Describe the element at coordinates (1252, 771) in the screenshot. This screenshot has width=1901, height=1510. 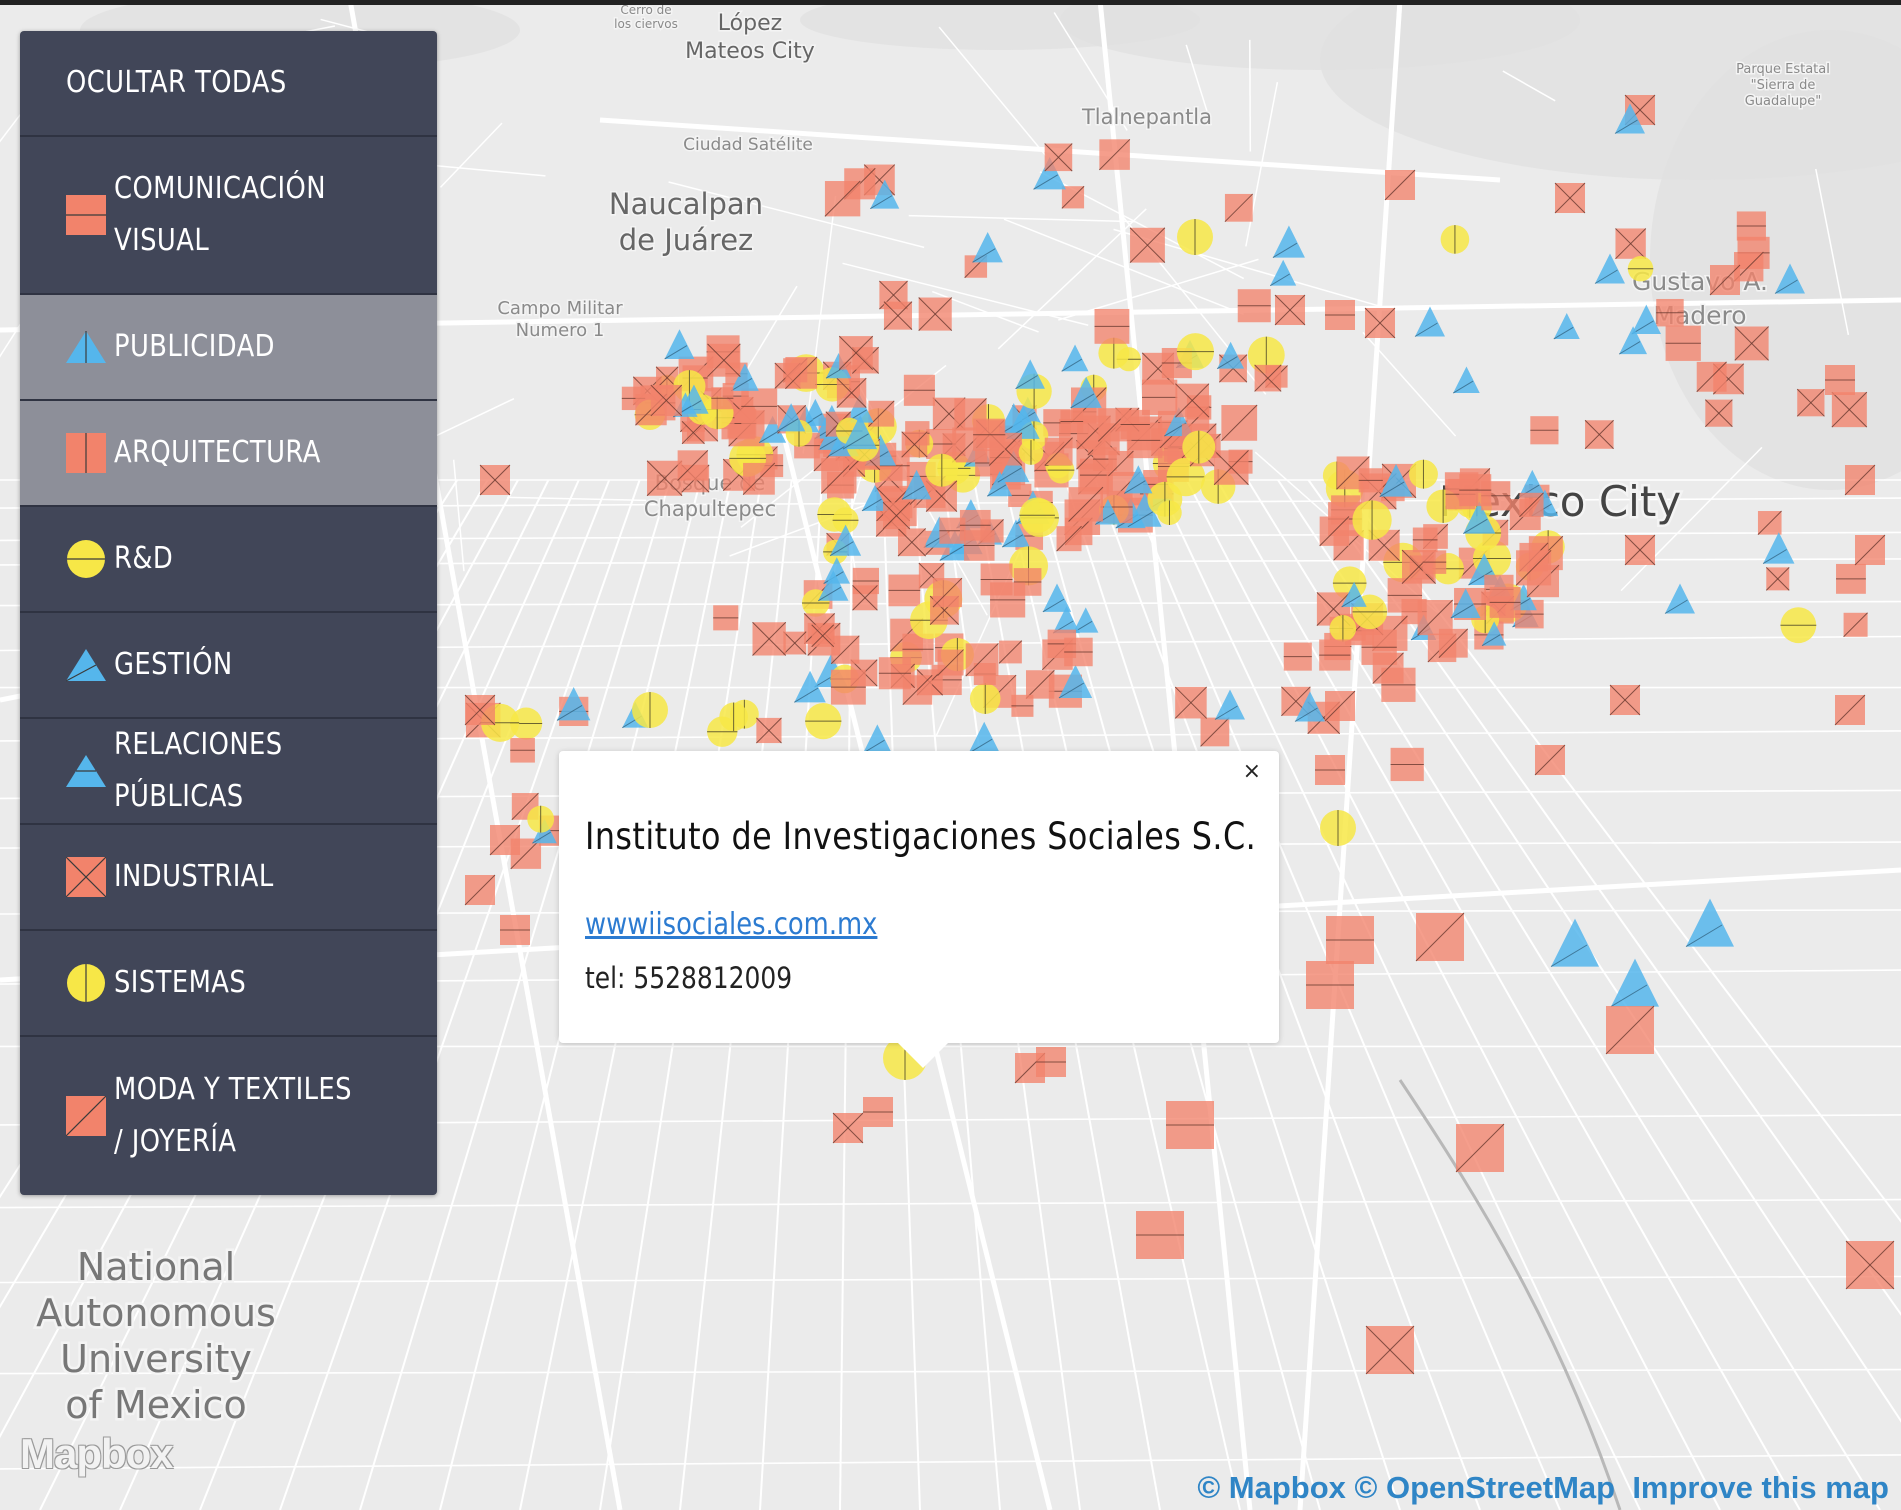
I see `close-icon: ×` at that location.